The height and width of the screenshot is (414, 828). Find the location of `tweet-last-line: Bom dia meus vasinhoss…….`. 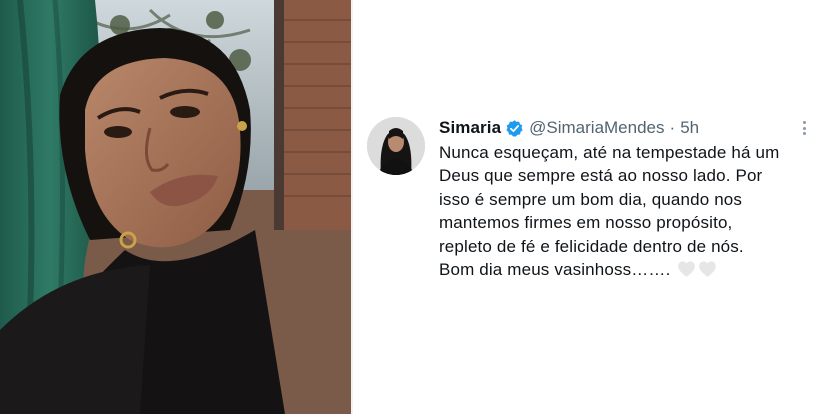

tweet-last-line: Bom dia meus vasinhoss……. is located at coordinates (631, 269).